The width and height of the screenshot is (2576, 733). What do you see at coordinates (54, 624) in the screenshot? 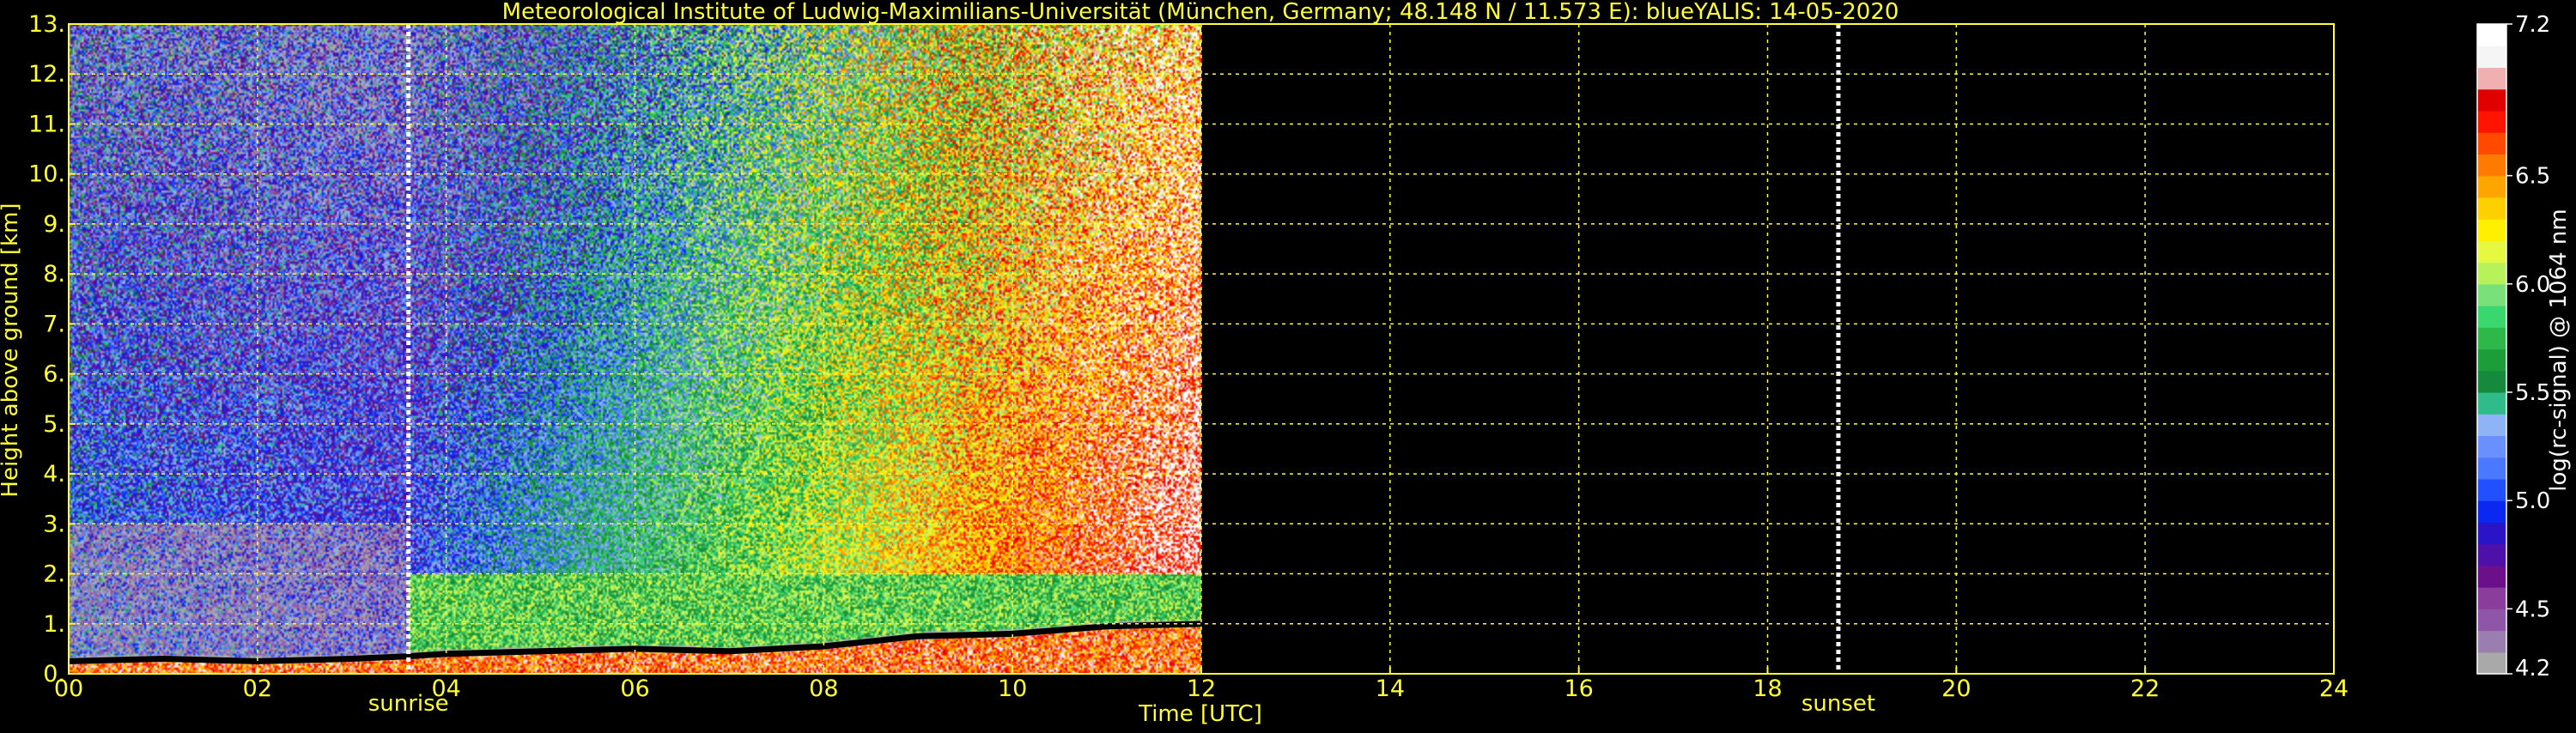
I see `y-tick-label: 1.` at bounding box center [54, 624].